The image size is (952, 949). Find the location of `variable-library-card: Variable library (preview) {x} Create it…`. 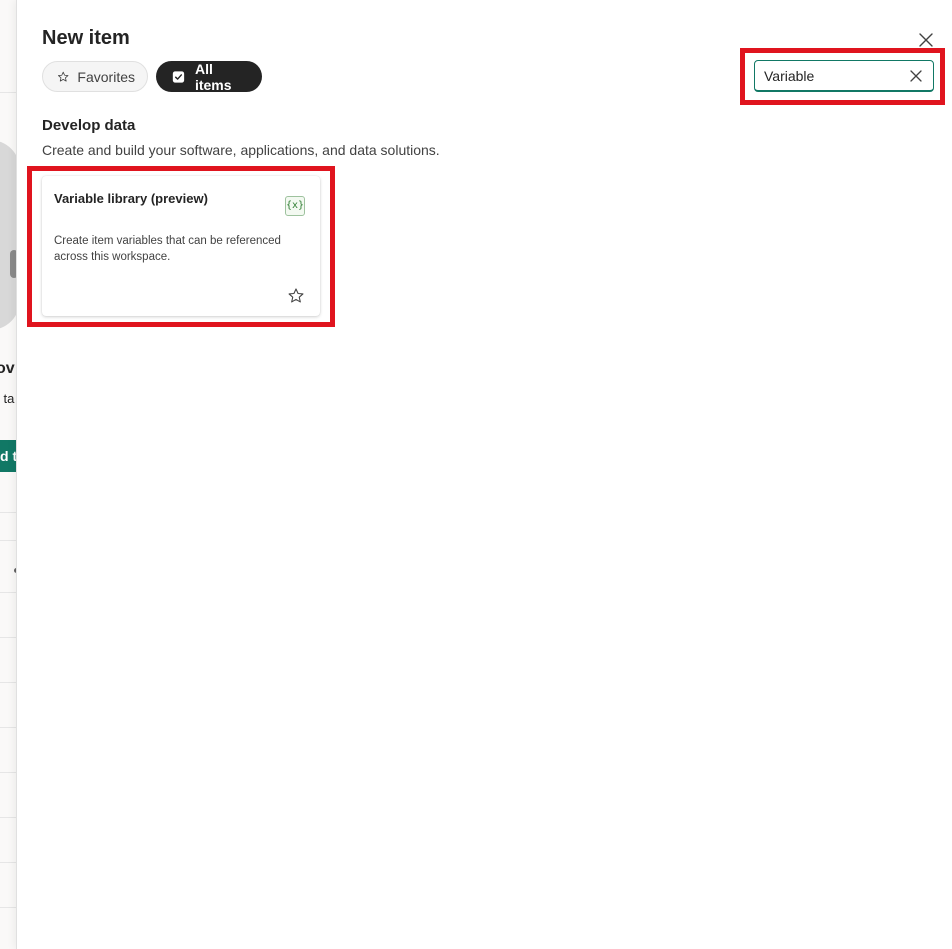

variable-library-card: Variable library (preview) {x} Create it… is located at coordinates (181, 246).